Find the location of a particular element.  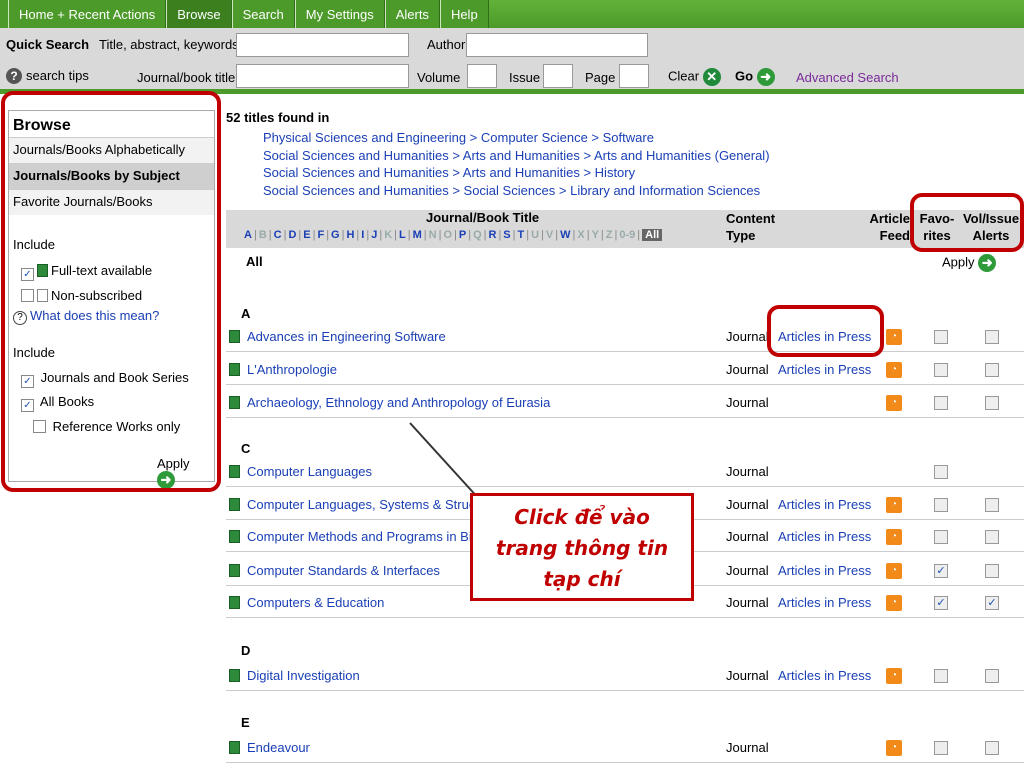

apply-button: Apply ➜ is located at coordinates (969, 263).